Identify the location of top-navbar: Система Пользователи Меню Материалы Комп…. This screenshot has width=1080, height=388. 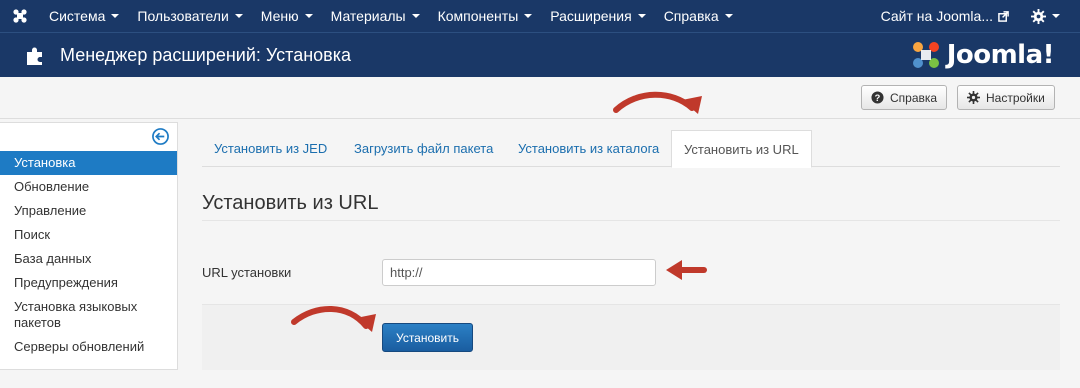
(540, 16).